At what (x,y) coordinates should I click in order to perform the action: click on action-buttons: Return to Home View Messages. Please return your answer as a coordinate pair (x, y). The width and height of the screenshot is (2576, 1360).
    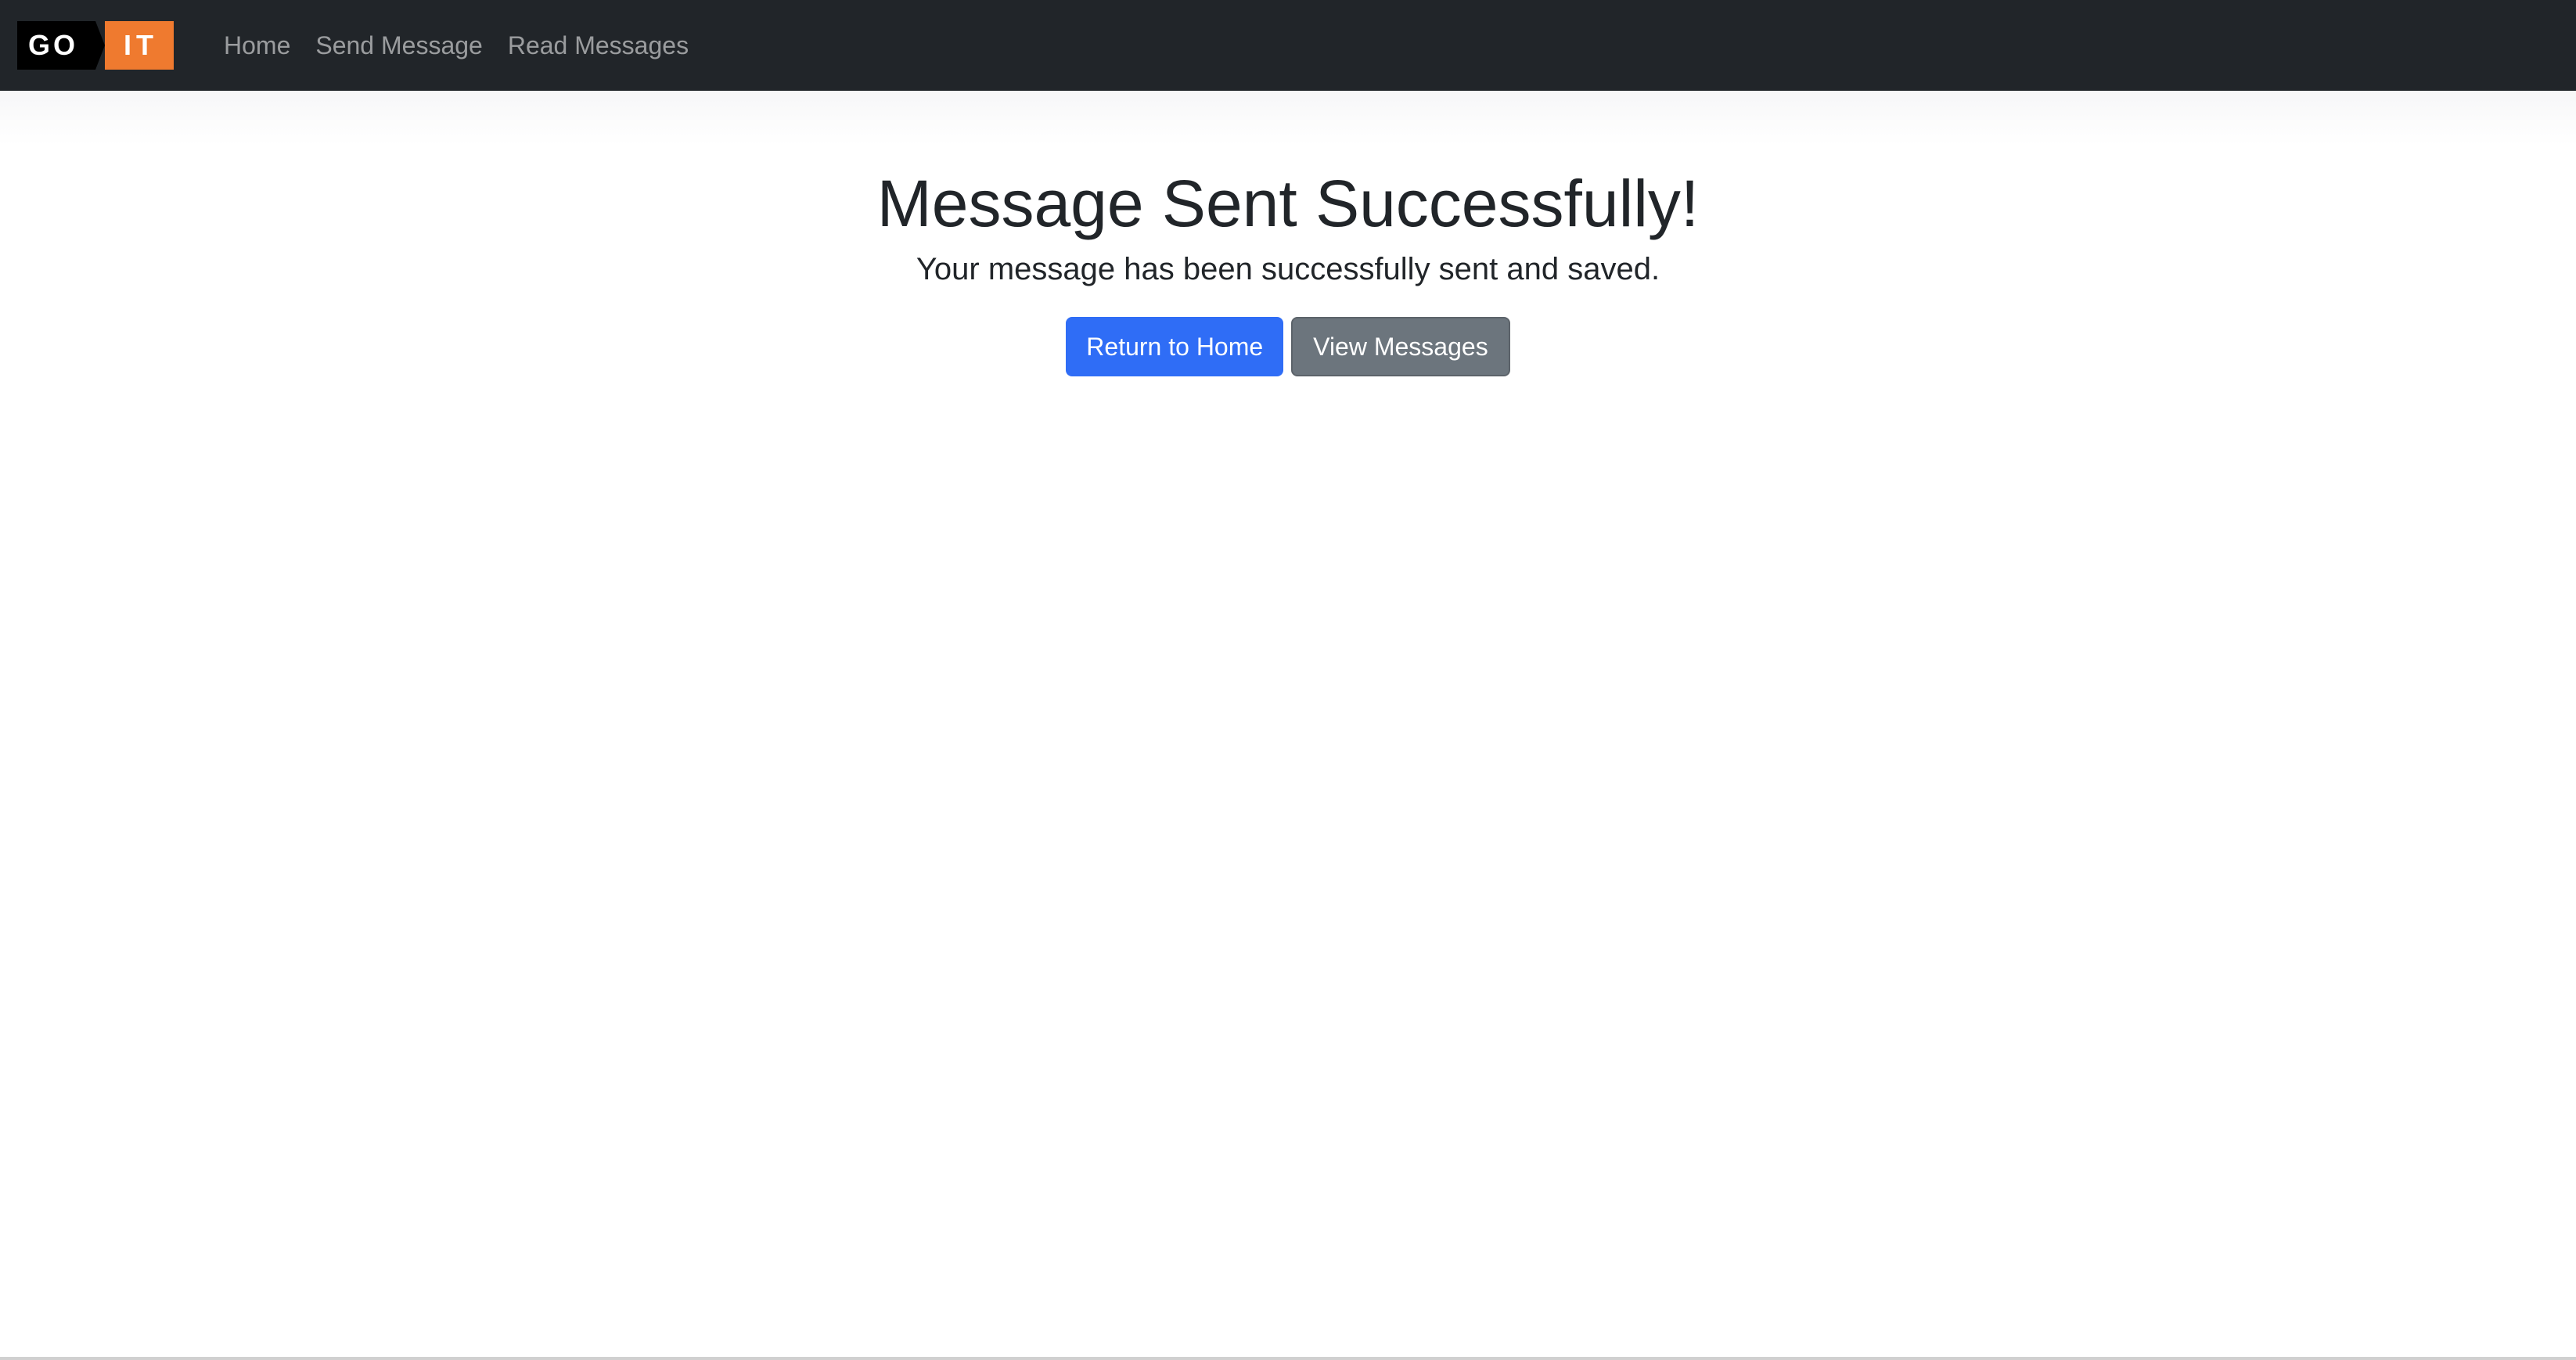
    Looking at the image, I should click on (1288, 347).